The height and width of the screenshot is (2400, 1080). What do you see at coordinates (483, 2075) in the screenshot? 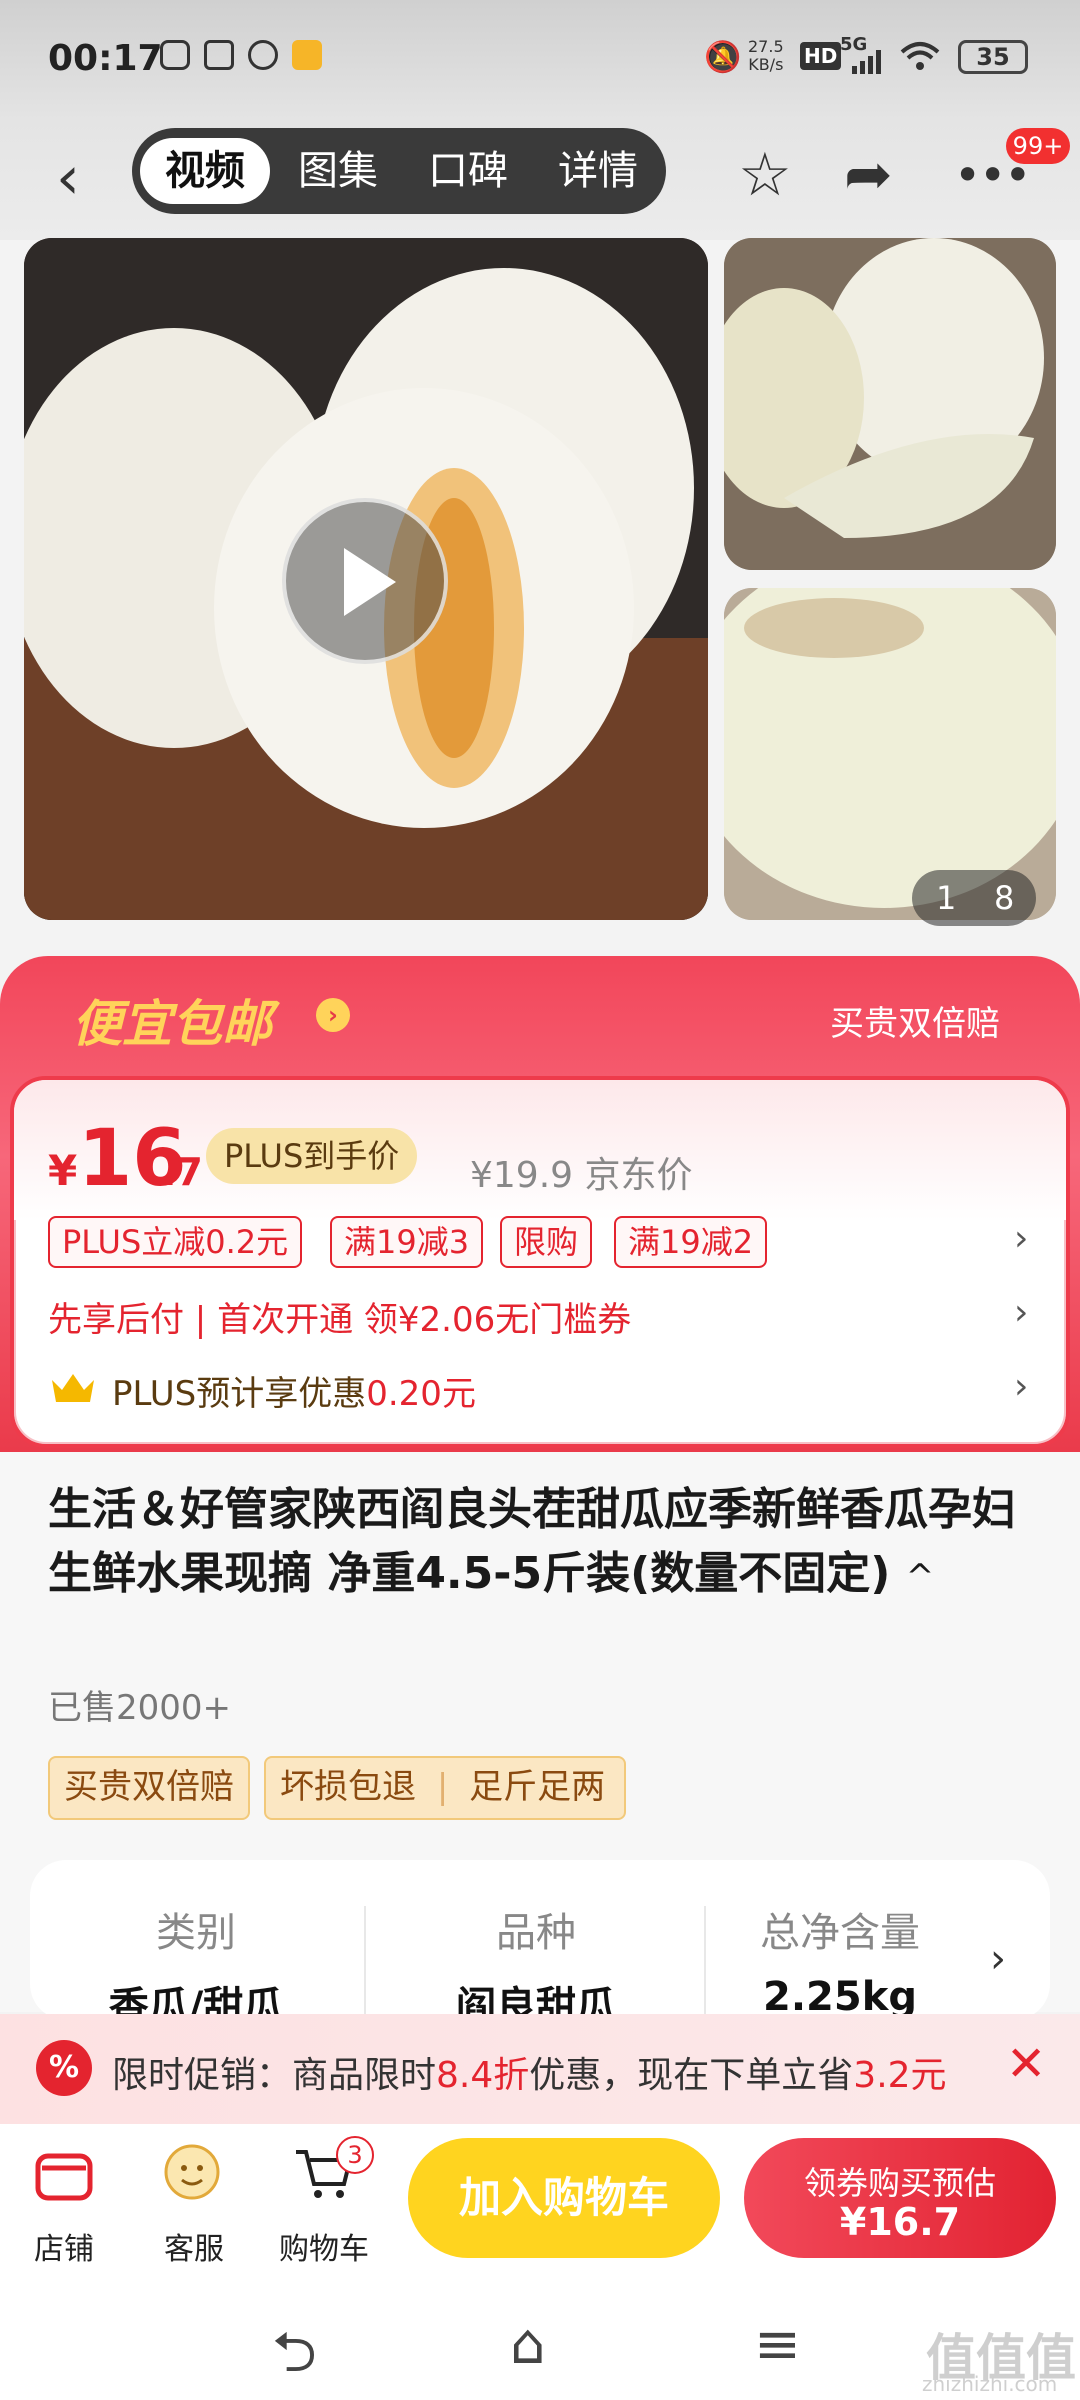
I see `limited-promo-discount: 8.4折` at bounding box center [483, 2075].